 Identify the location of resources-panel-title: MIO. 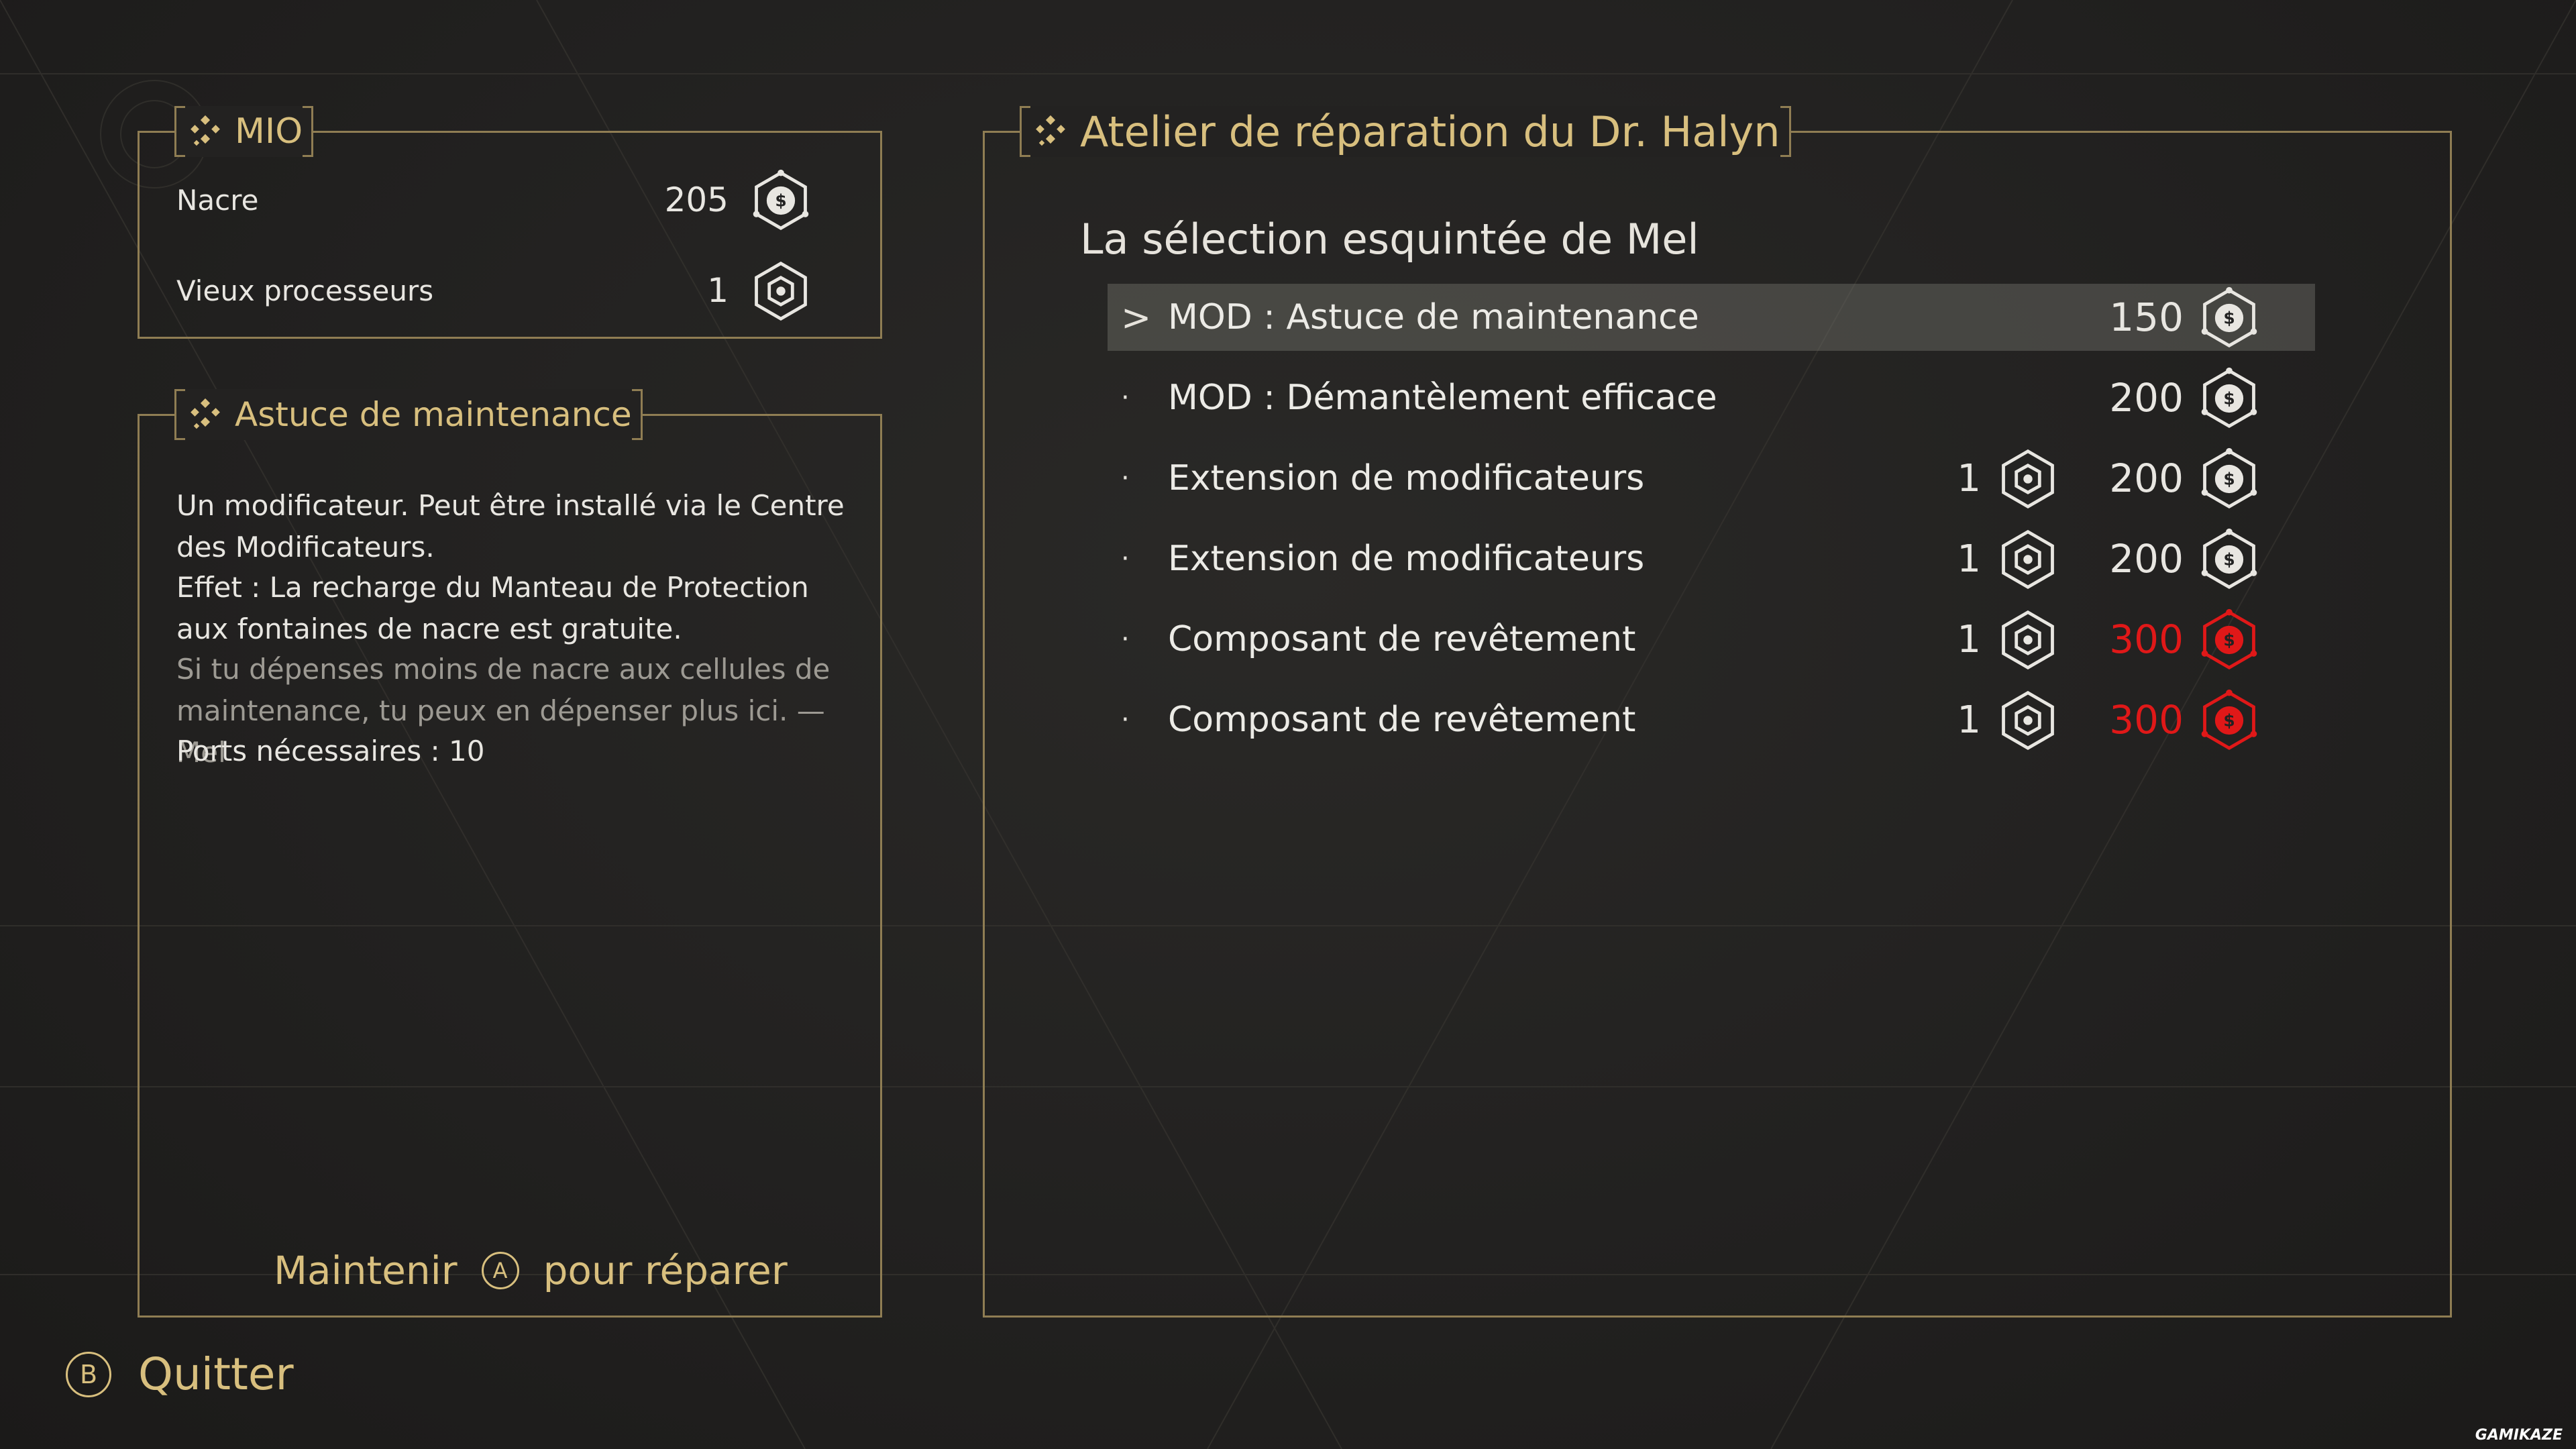
(244, 131).